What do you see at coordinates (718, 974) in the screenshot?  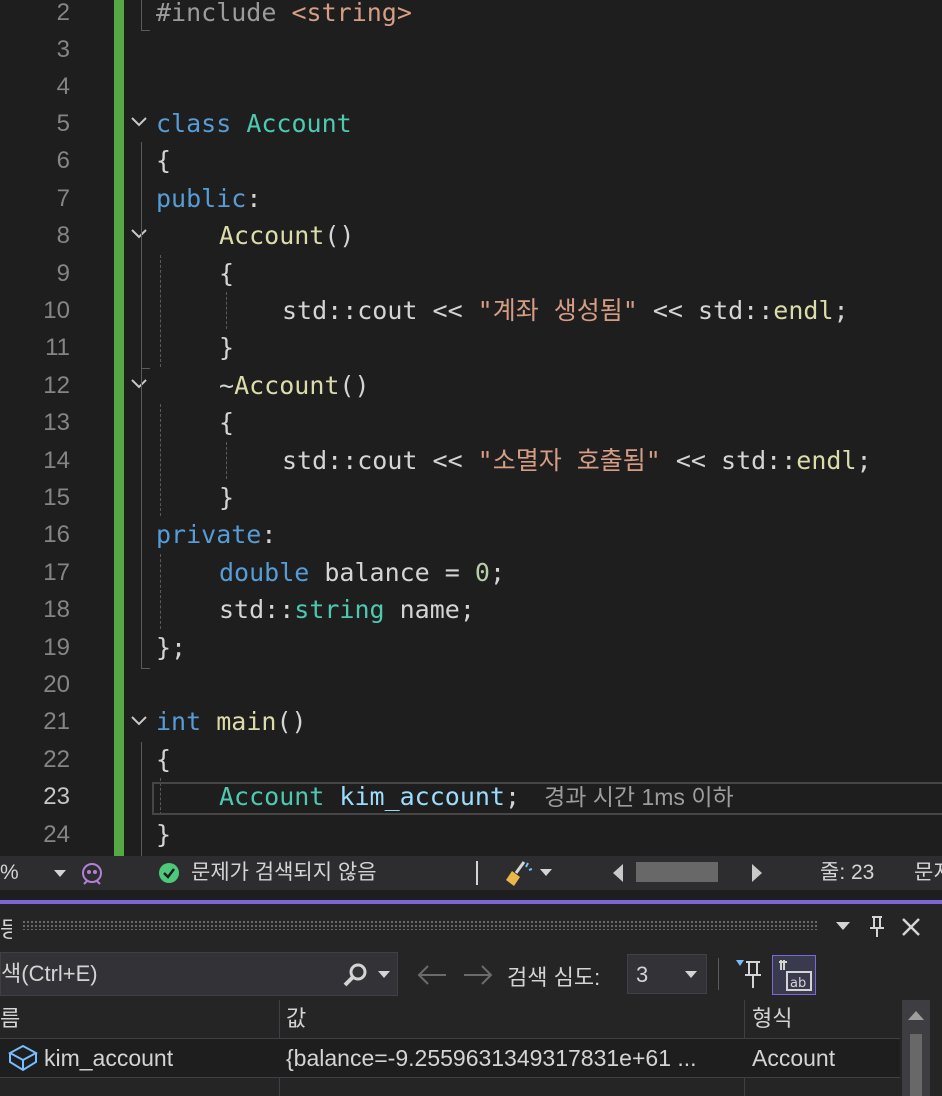 I see `separator` at bounding box center [718, 974].